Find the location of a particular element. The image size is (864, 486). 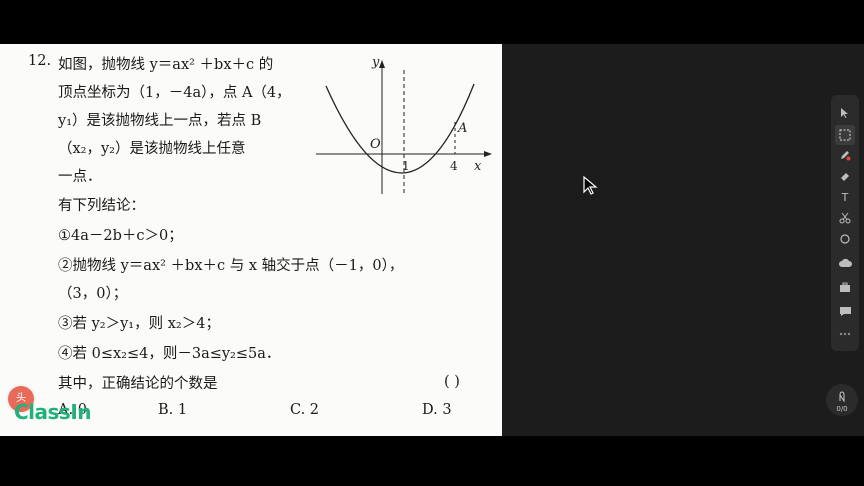

hand-raise-icon is located at coordinates (842, 396).